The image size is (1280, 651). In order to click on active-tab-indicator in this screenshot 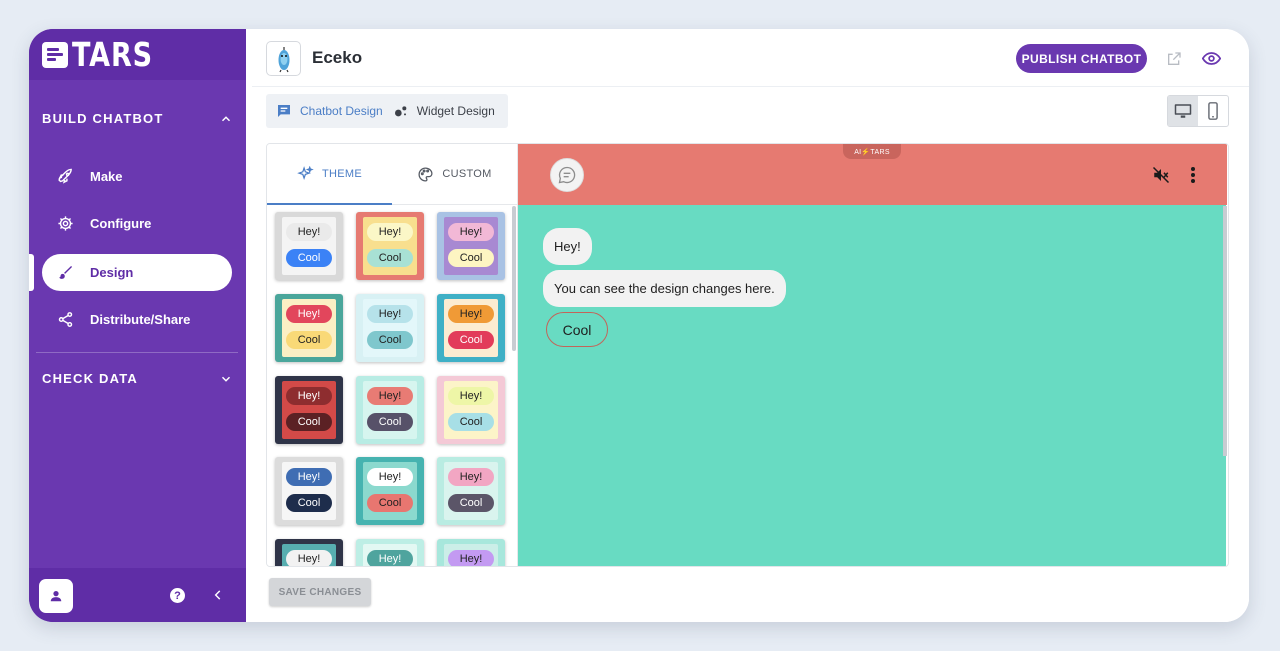, I will do `click(329, 204)`.